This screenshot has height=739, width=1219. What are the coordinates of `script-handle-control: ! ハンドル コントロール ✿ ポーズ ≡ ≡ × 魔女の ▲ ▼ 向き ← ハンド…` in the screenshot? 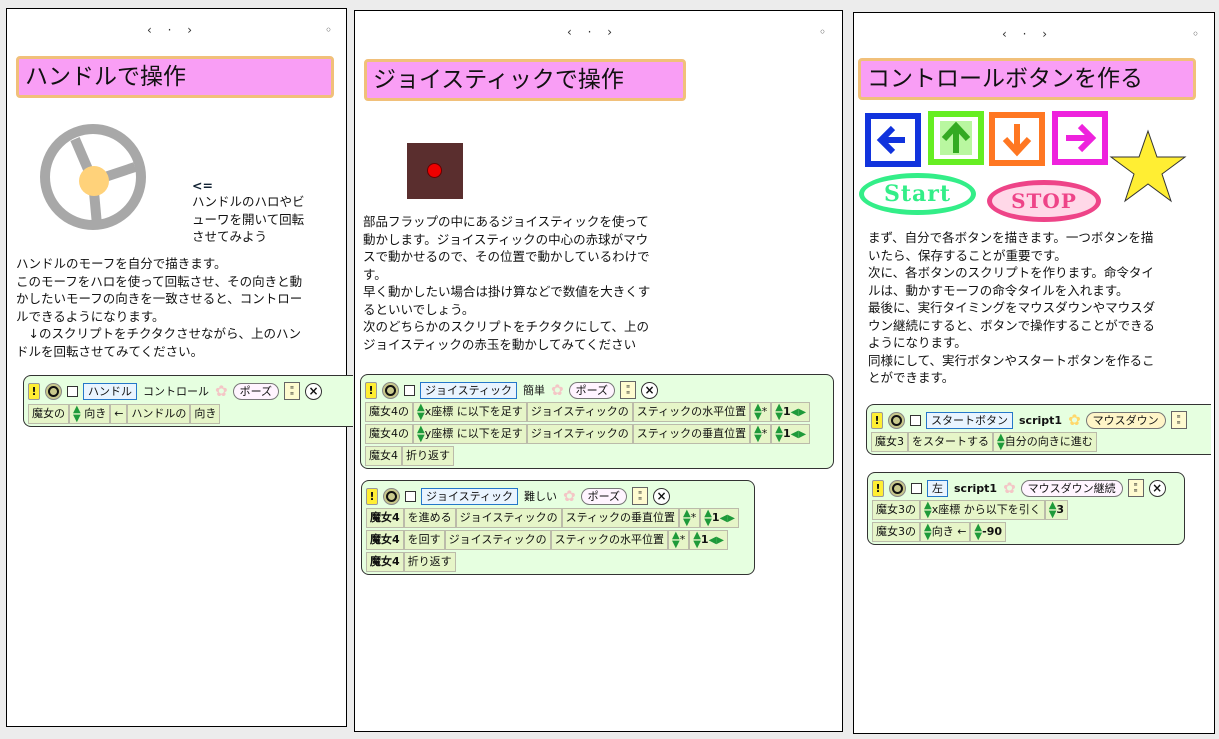 It's located at (188, 401).